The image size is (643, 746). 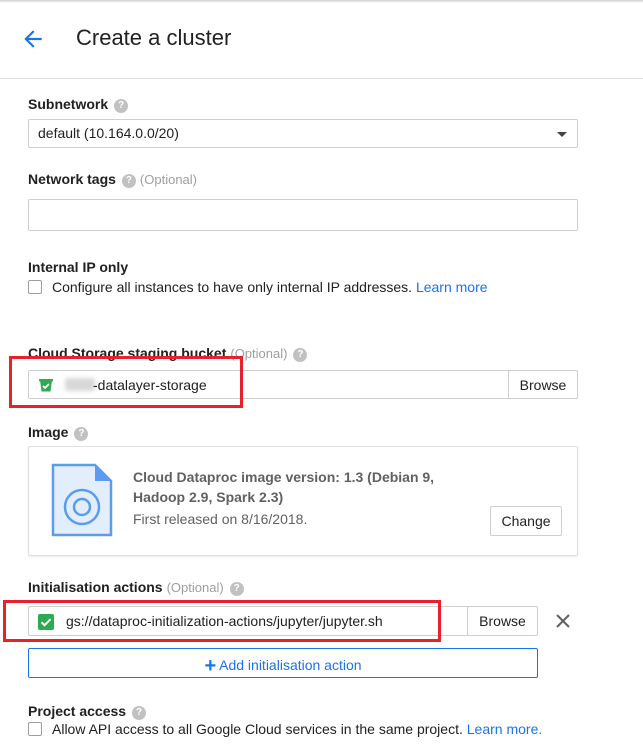 What do you see at coordinates (563, 621) in the screenshot?
I see `close-icon` at bounding box center [563, 621].